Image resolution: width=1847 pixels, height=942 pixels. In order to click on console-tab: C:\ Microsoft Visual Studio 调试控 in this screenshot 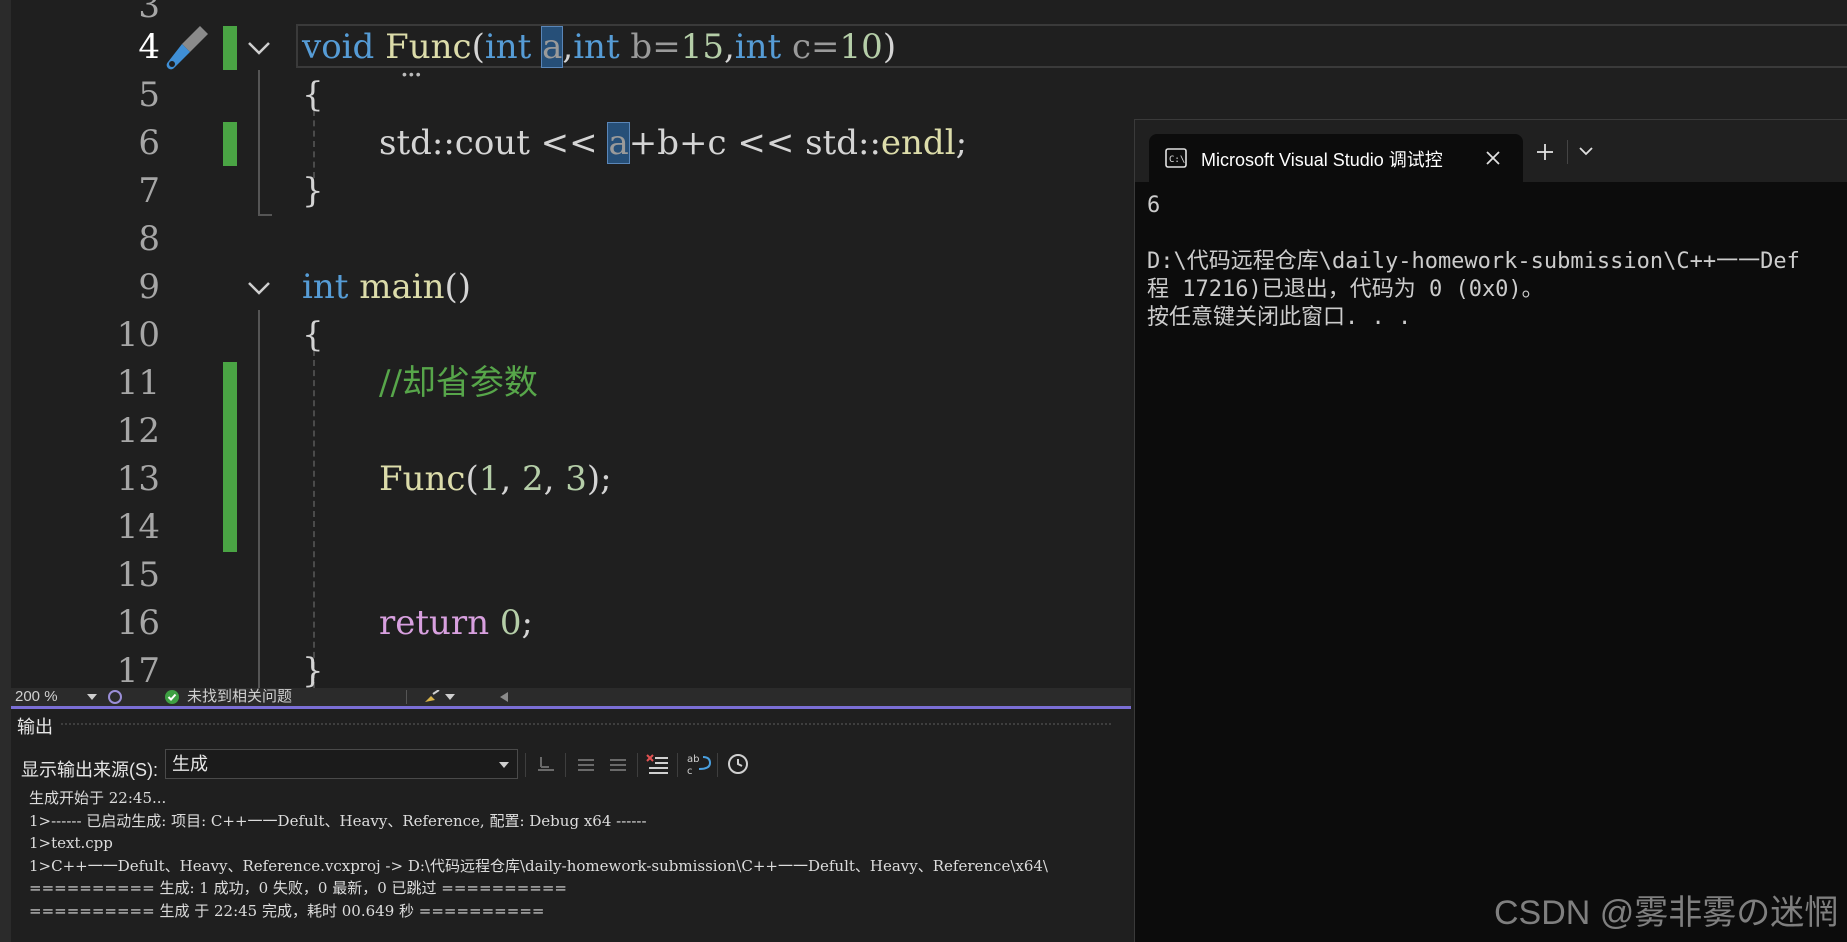, I will do `click(1336, 158)`.